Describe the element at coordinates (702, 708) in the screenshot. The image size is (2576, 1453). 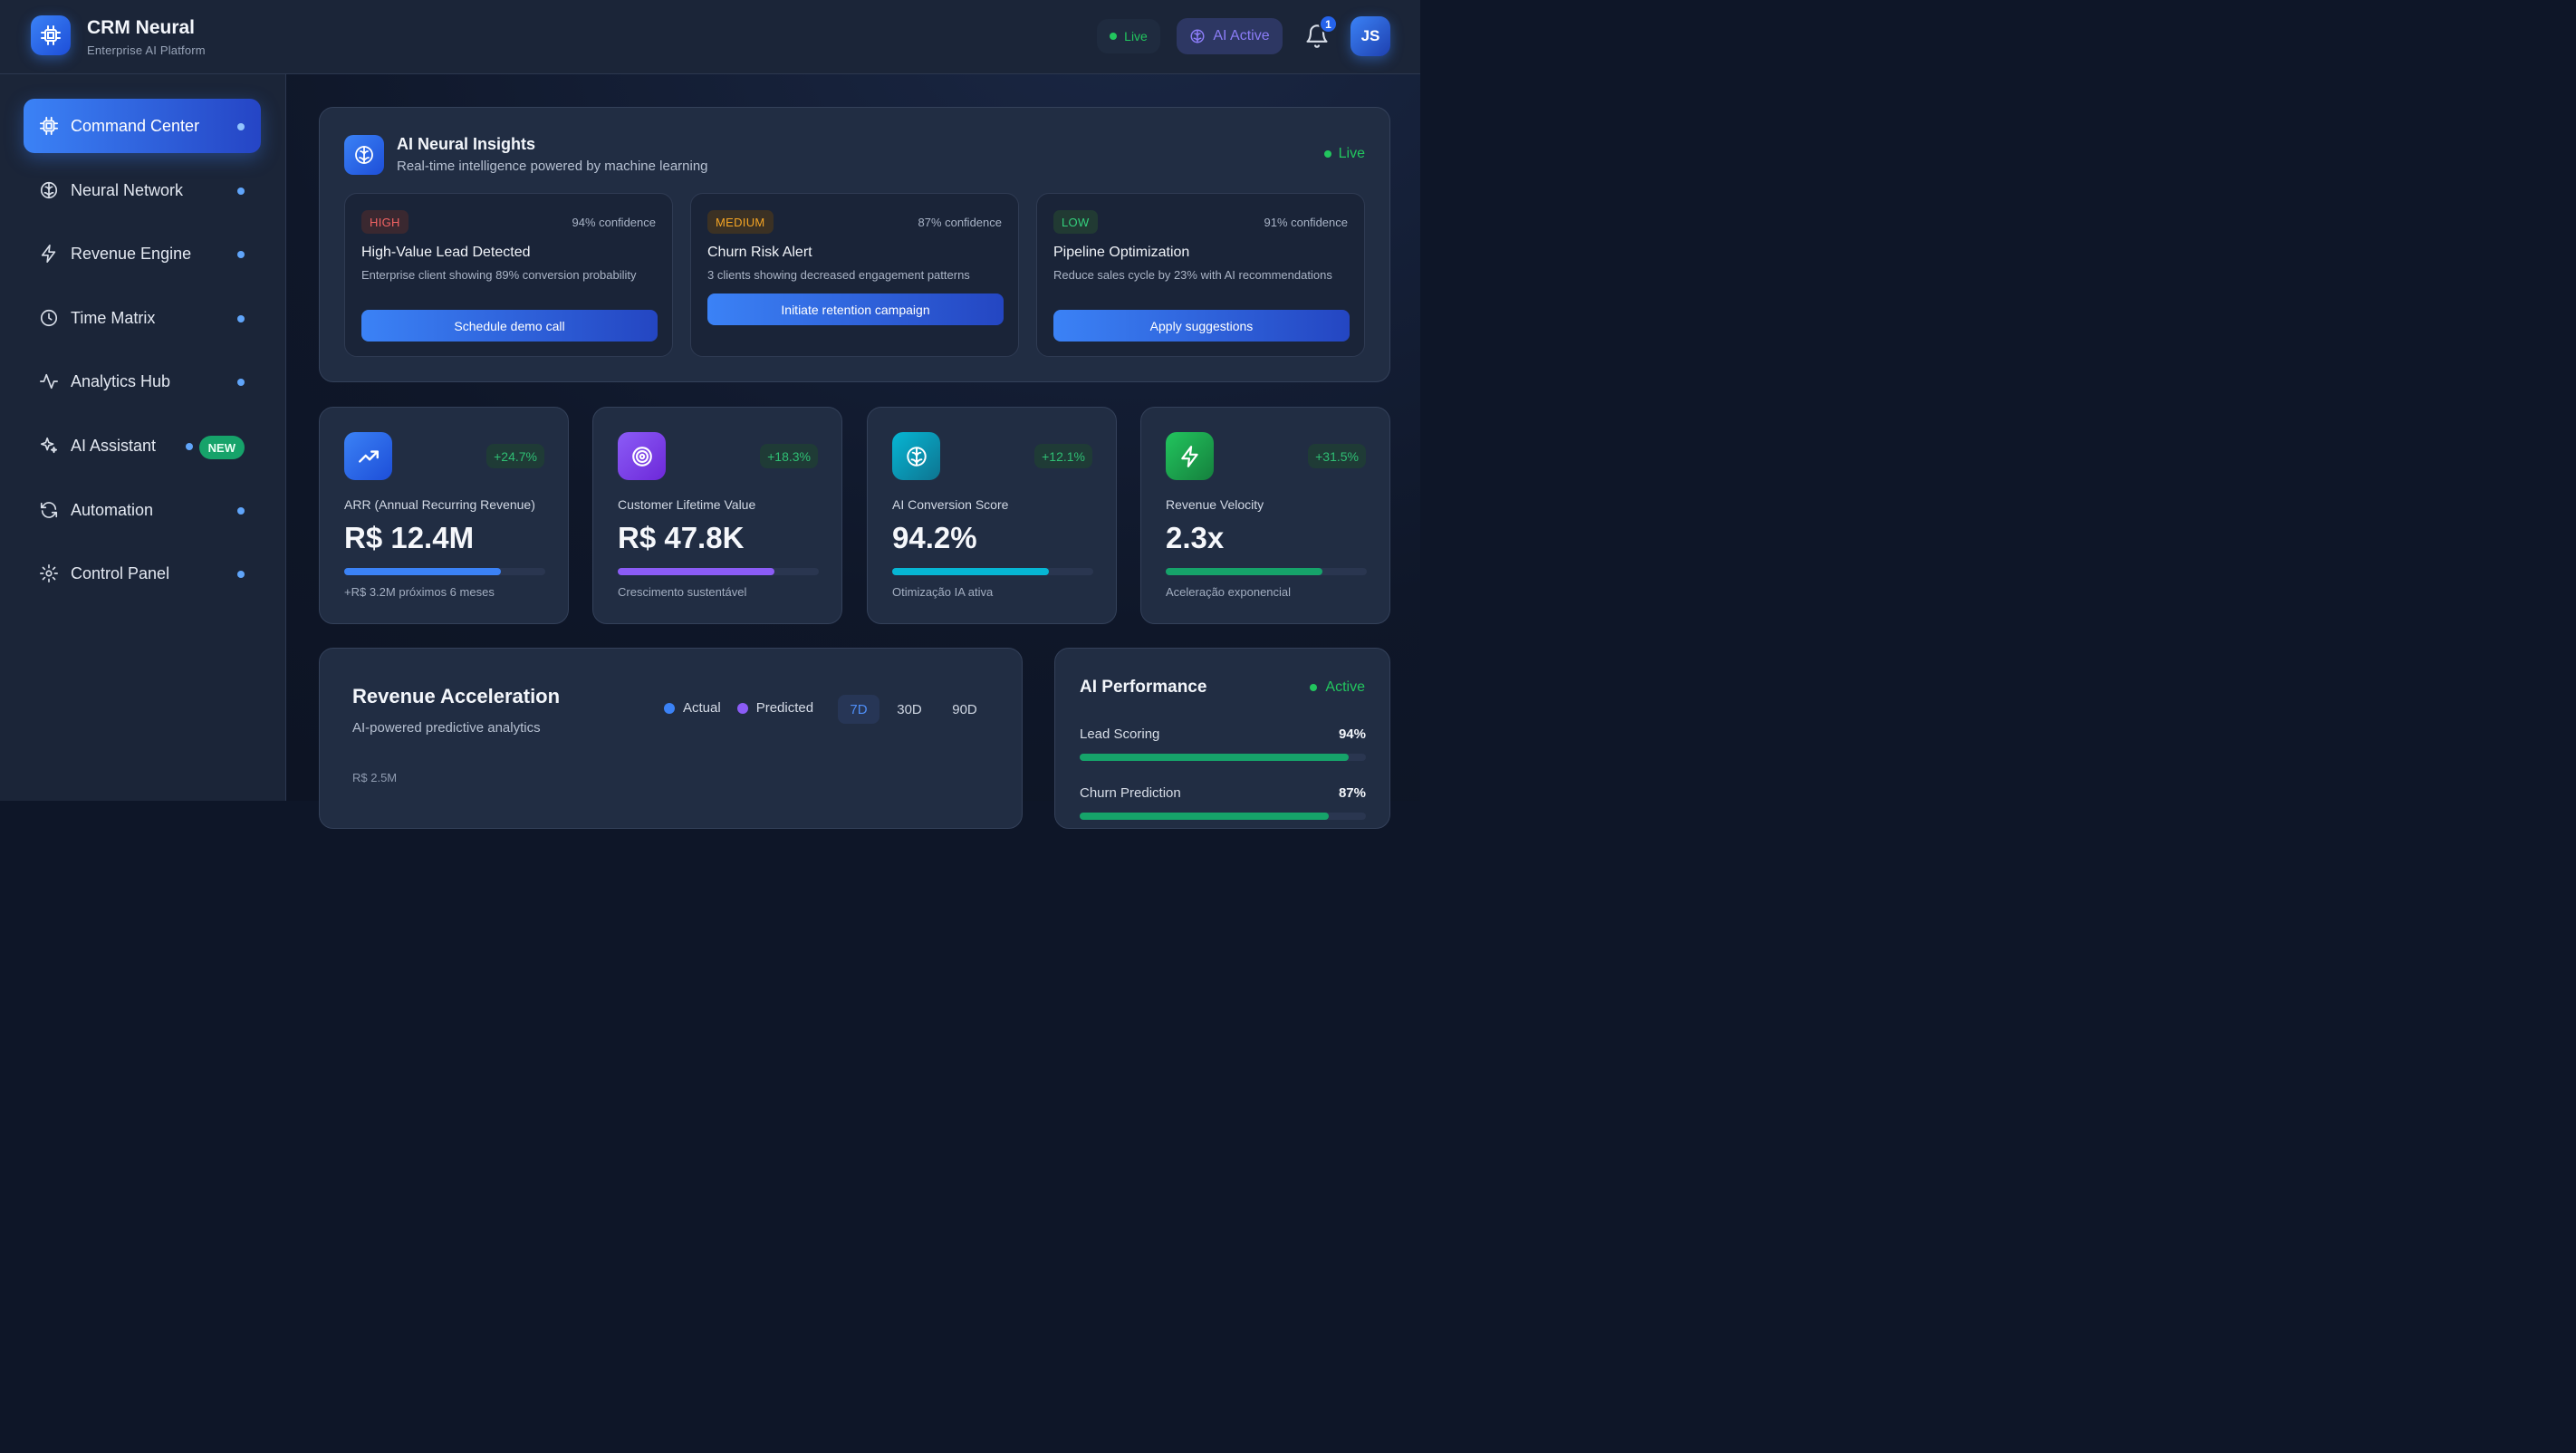
I see `legend-actual-label: Actual` at that location.